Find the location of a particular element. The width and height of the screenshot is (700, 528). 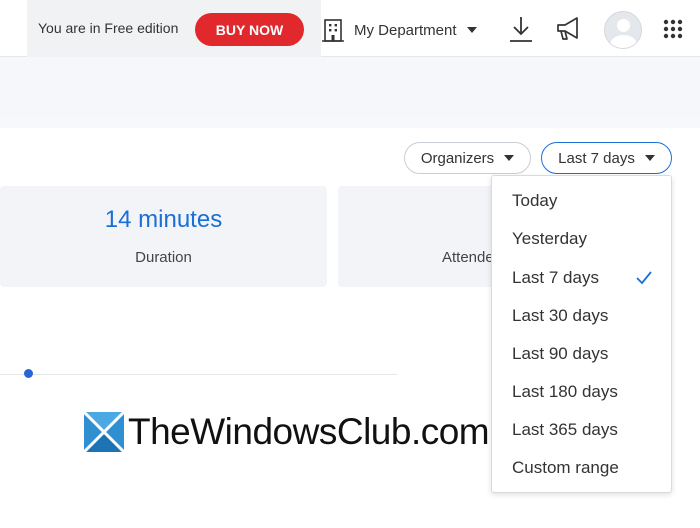

avatar is located at coordinates (623, 30).